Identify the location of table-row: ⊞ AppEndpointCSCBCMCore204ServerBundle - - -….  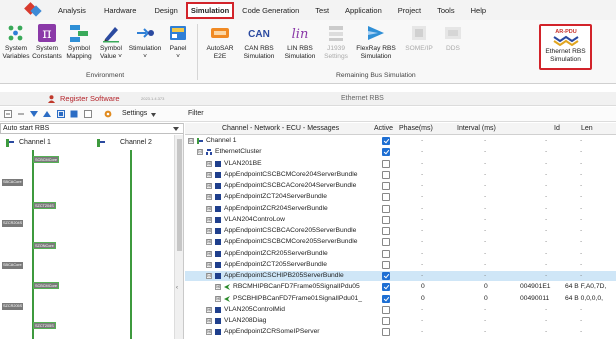
(400, 175).